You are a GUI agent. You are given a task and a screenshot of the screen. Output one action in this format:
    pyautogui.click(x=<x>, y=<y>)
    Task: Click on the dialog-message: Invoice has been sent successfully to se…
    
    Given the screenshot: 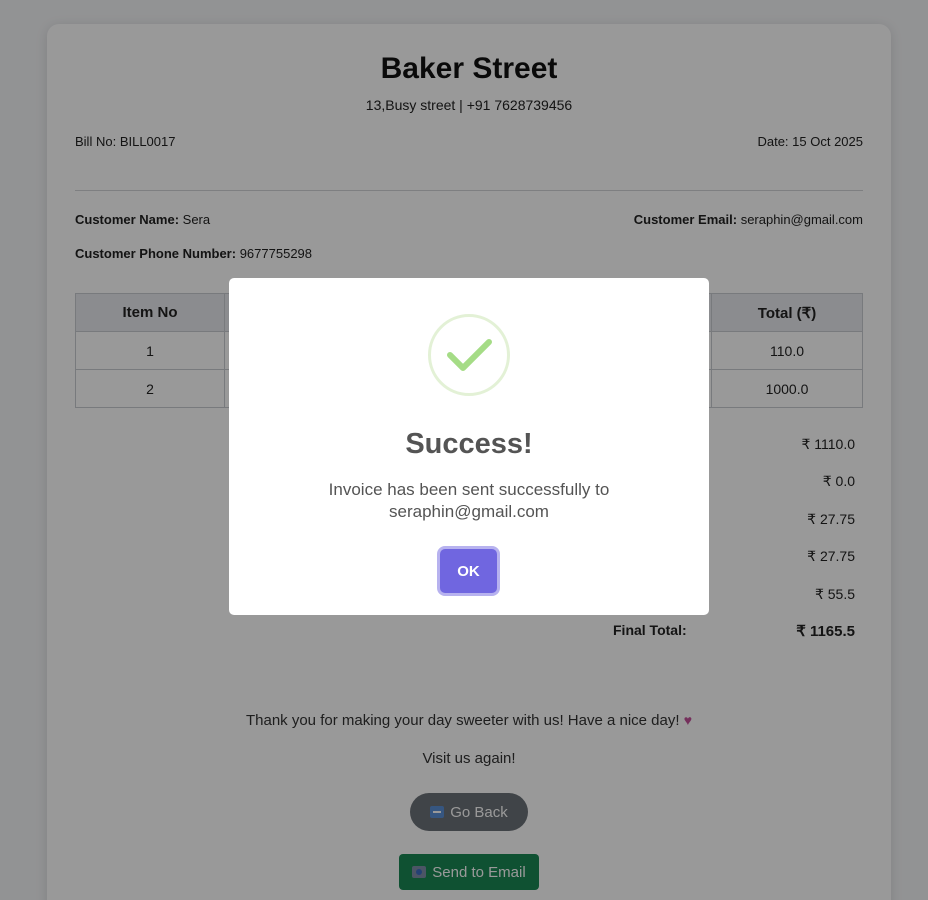 What is the action you would take?
    pyautogui.click(x=469, y=500)
    